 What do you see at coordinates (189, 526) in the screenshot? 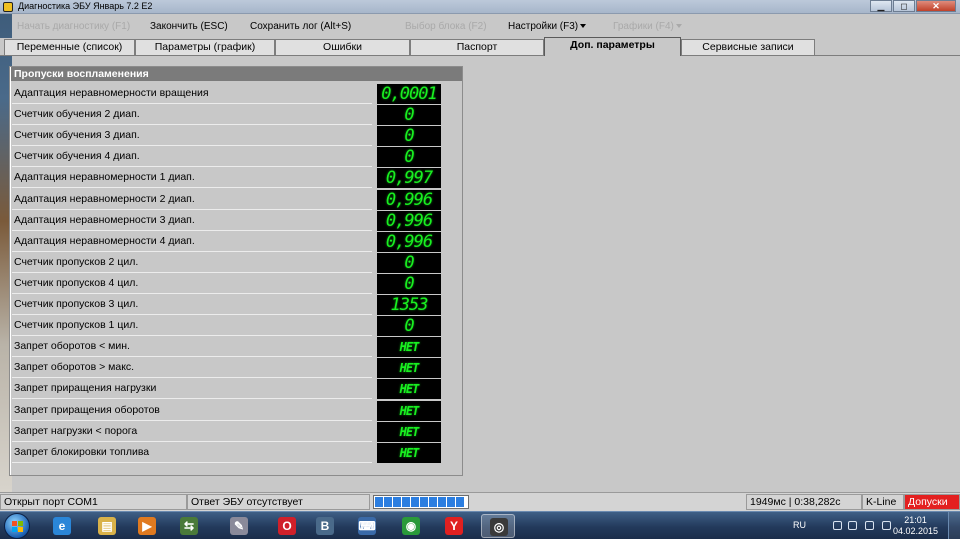
I see `taskbar-app-button: ⇆` at bounding box center [189, 526].